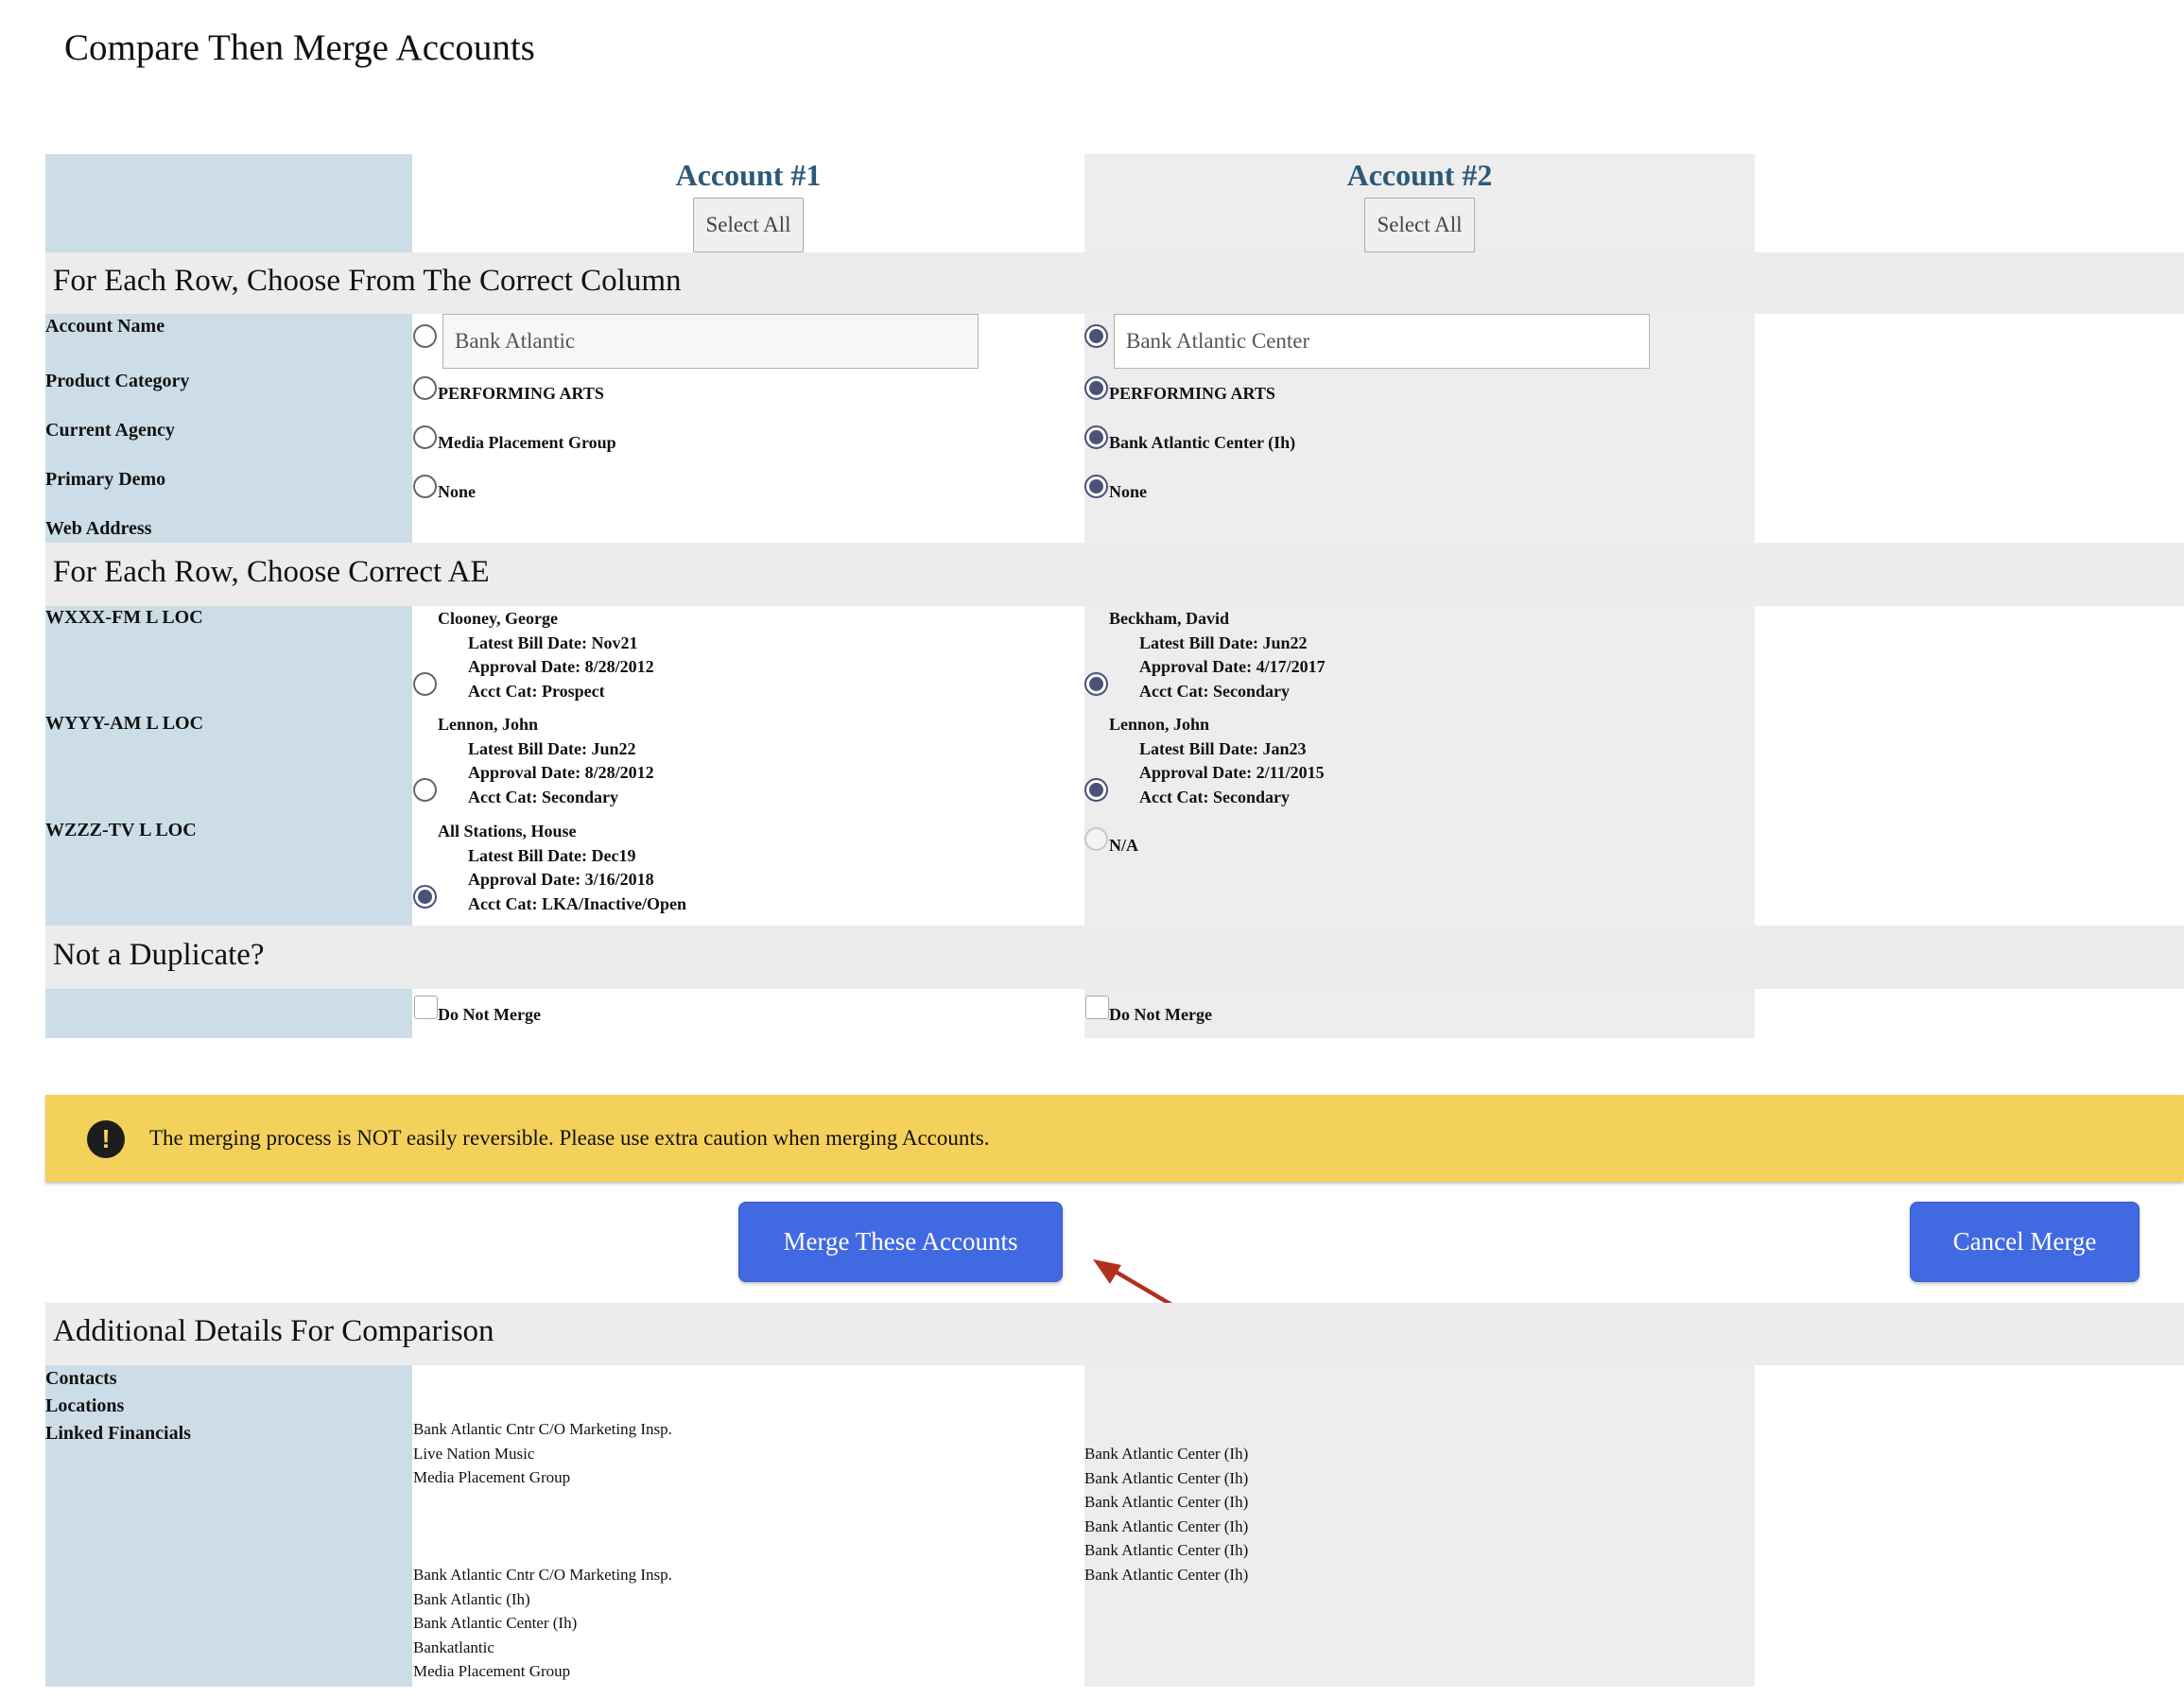 The image size is (2184, 1698). I want to click on duplicate-account2-column: Do Not Merge, so click(1419, 1013).